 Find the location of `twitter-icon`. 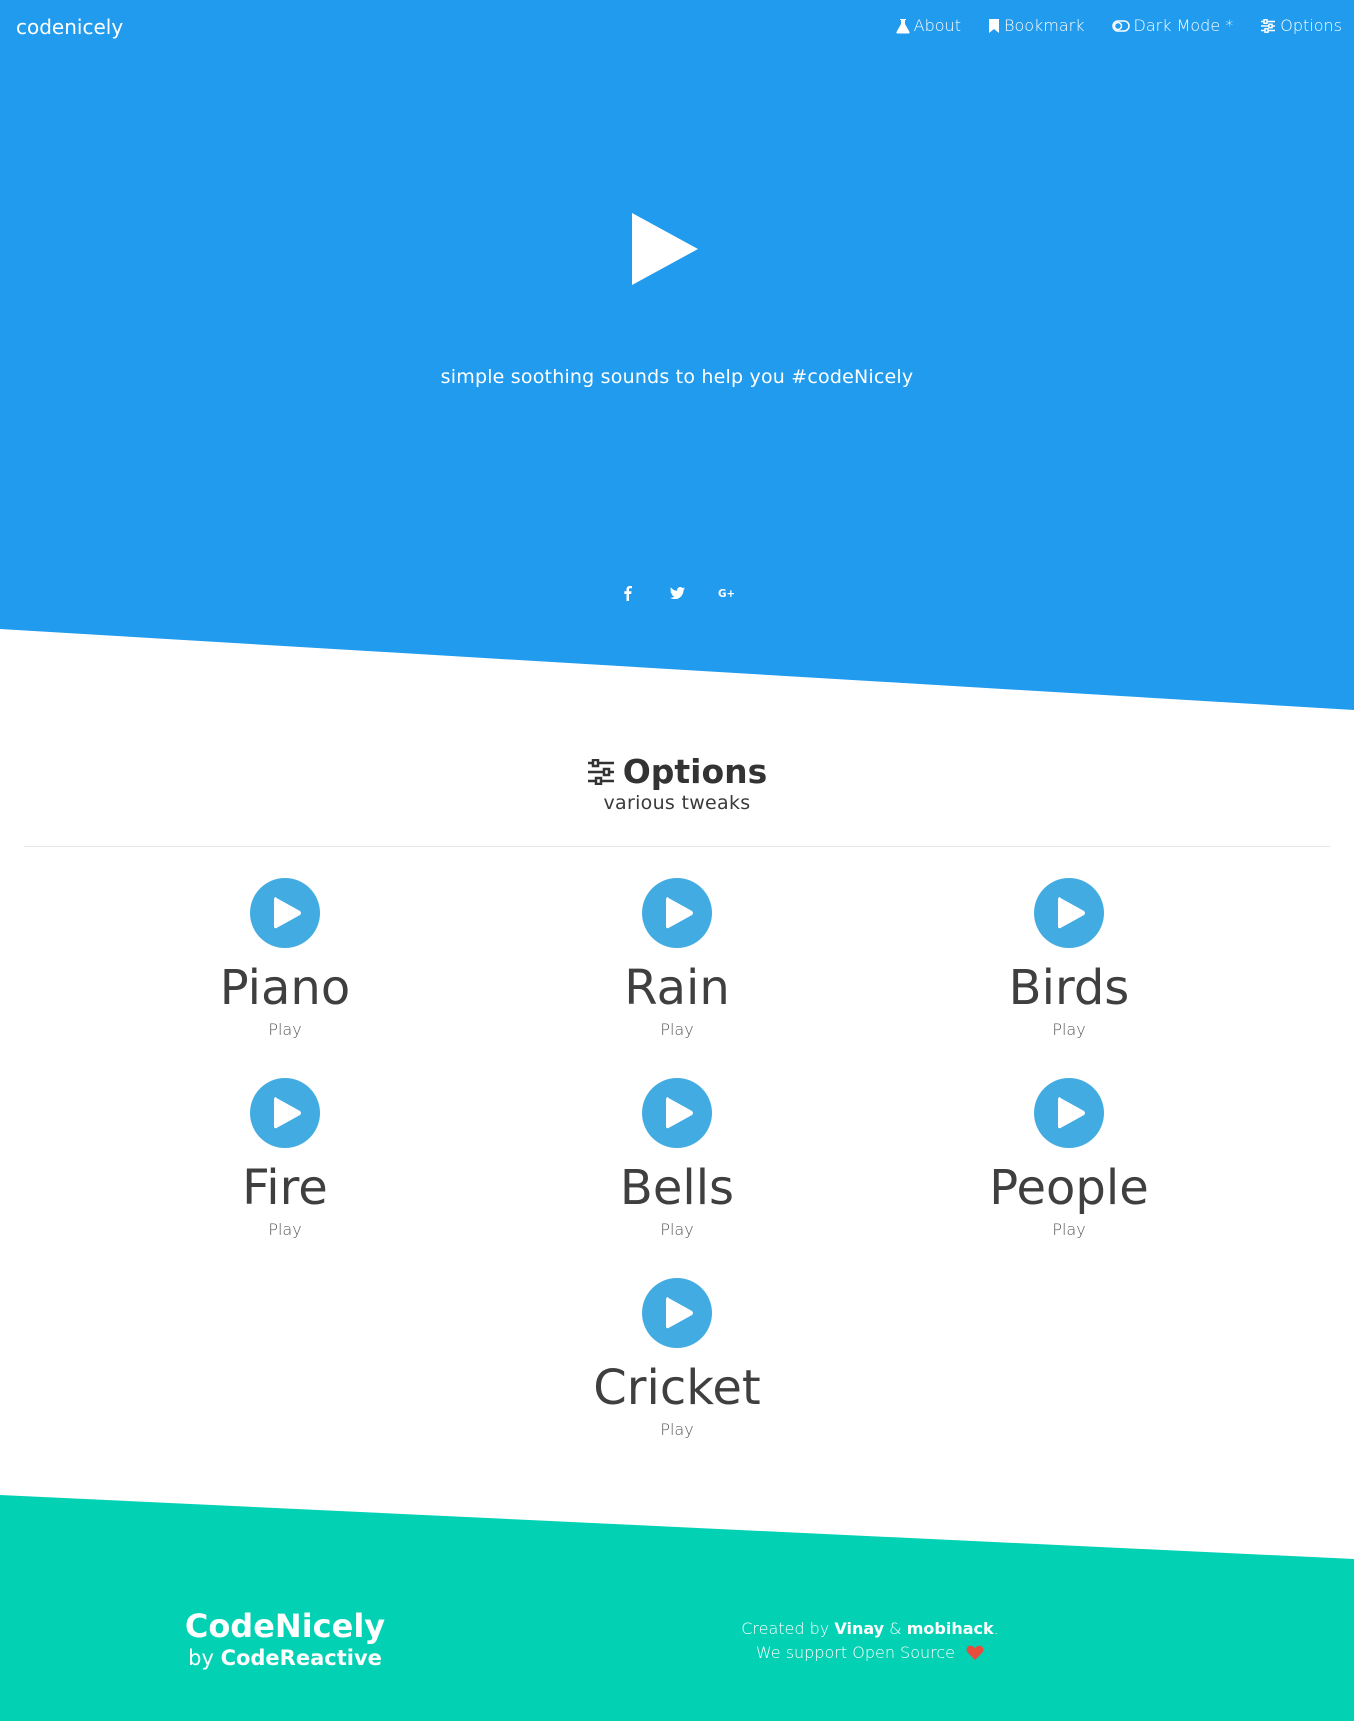

twitter-icon is located at coordinates (677, 593).